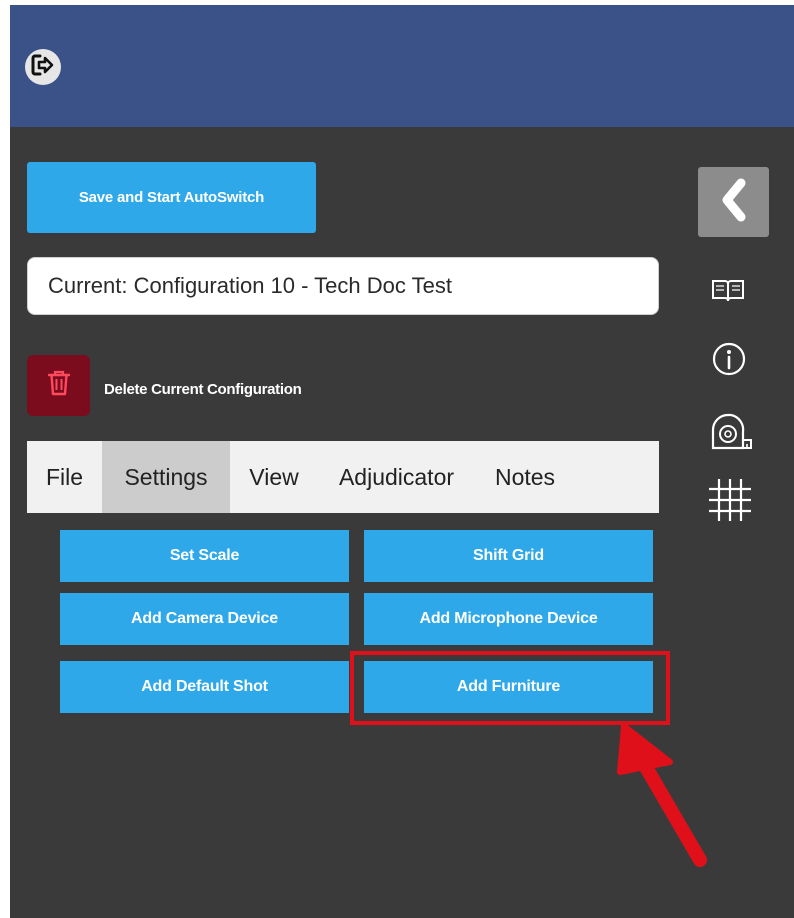  What do you see at coordinates (508, 687) in the screenshot?
I see `add-furniture-button: Add Furniture` at bounding box center [508, 687].